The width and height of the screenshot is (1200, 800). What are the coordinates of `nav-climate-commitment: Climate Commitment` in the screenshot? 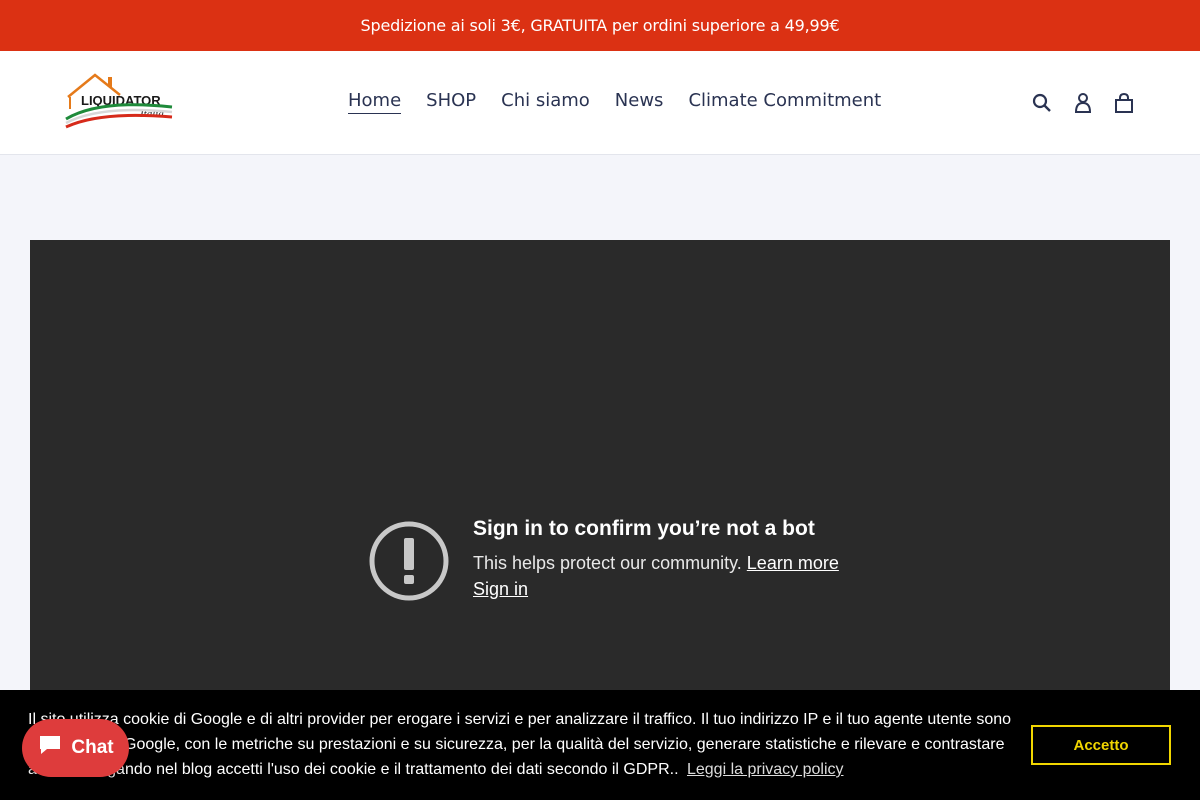 It's located at (784, 101).